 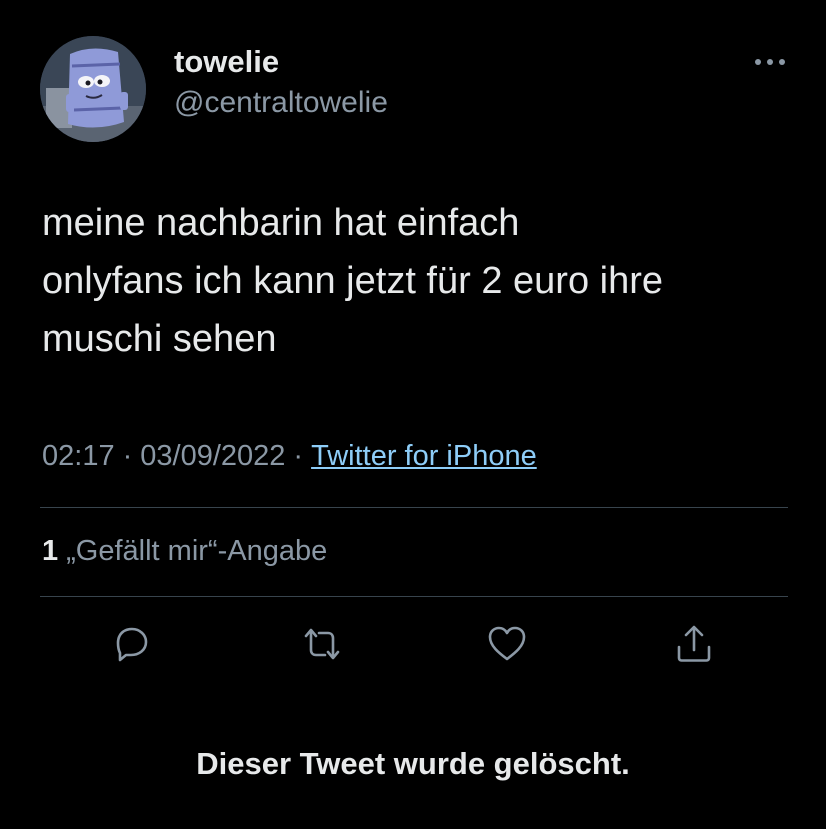 I want to click on towelie-avatar-icon, so click(x=93, y=89).